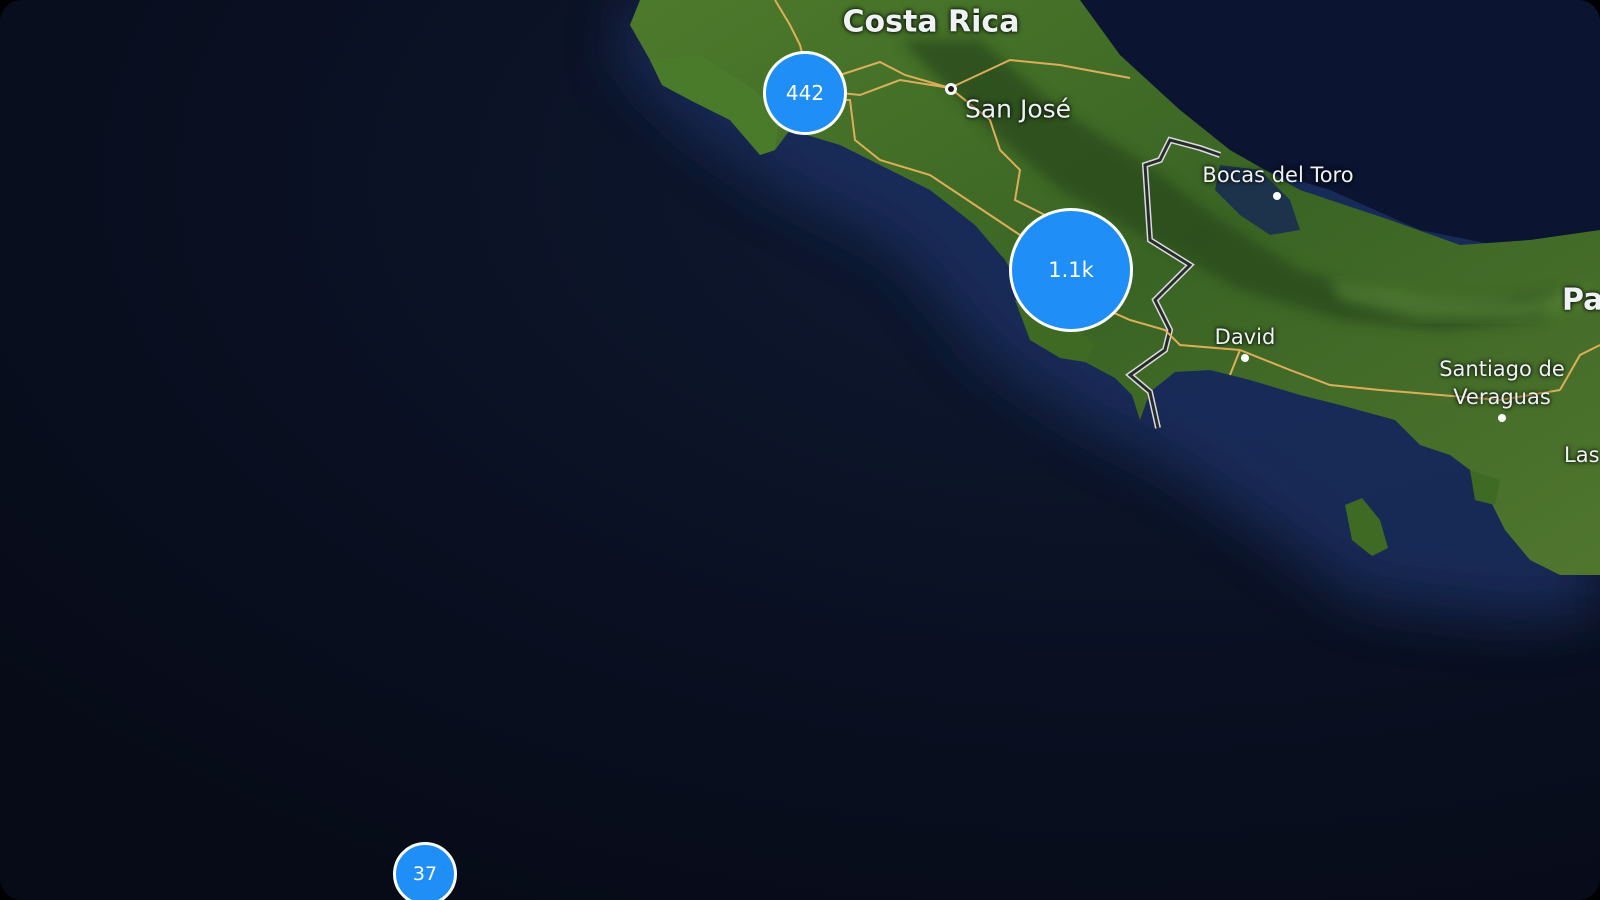 Image resolution: width=1600 pixels, height=900 pixels. What do you see at coordinates (1582, 455) in the screenshot?
I see `label-las-partial: Las` at bounding box center [1582, 455].